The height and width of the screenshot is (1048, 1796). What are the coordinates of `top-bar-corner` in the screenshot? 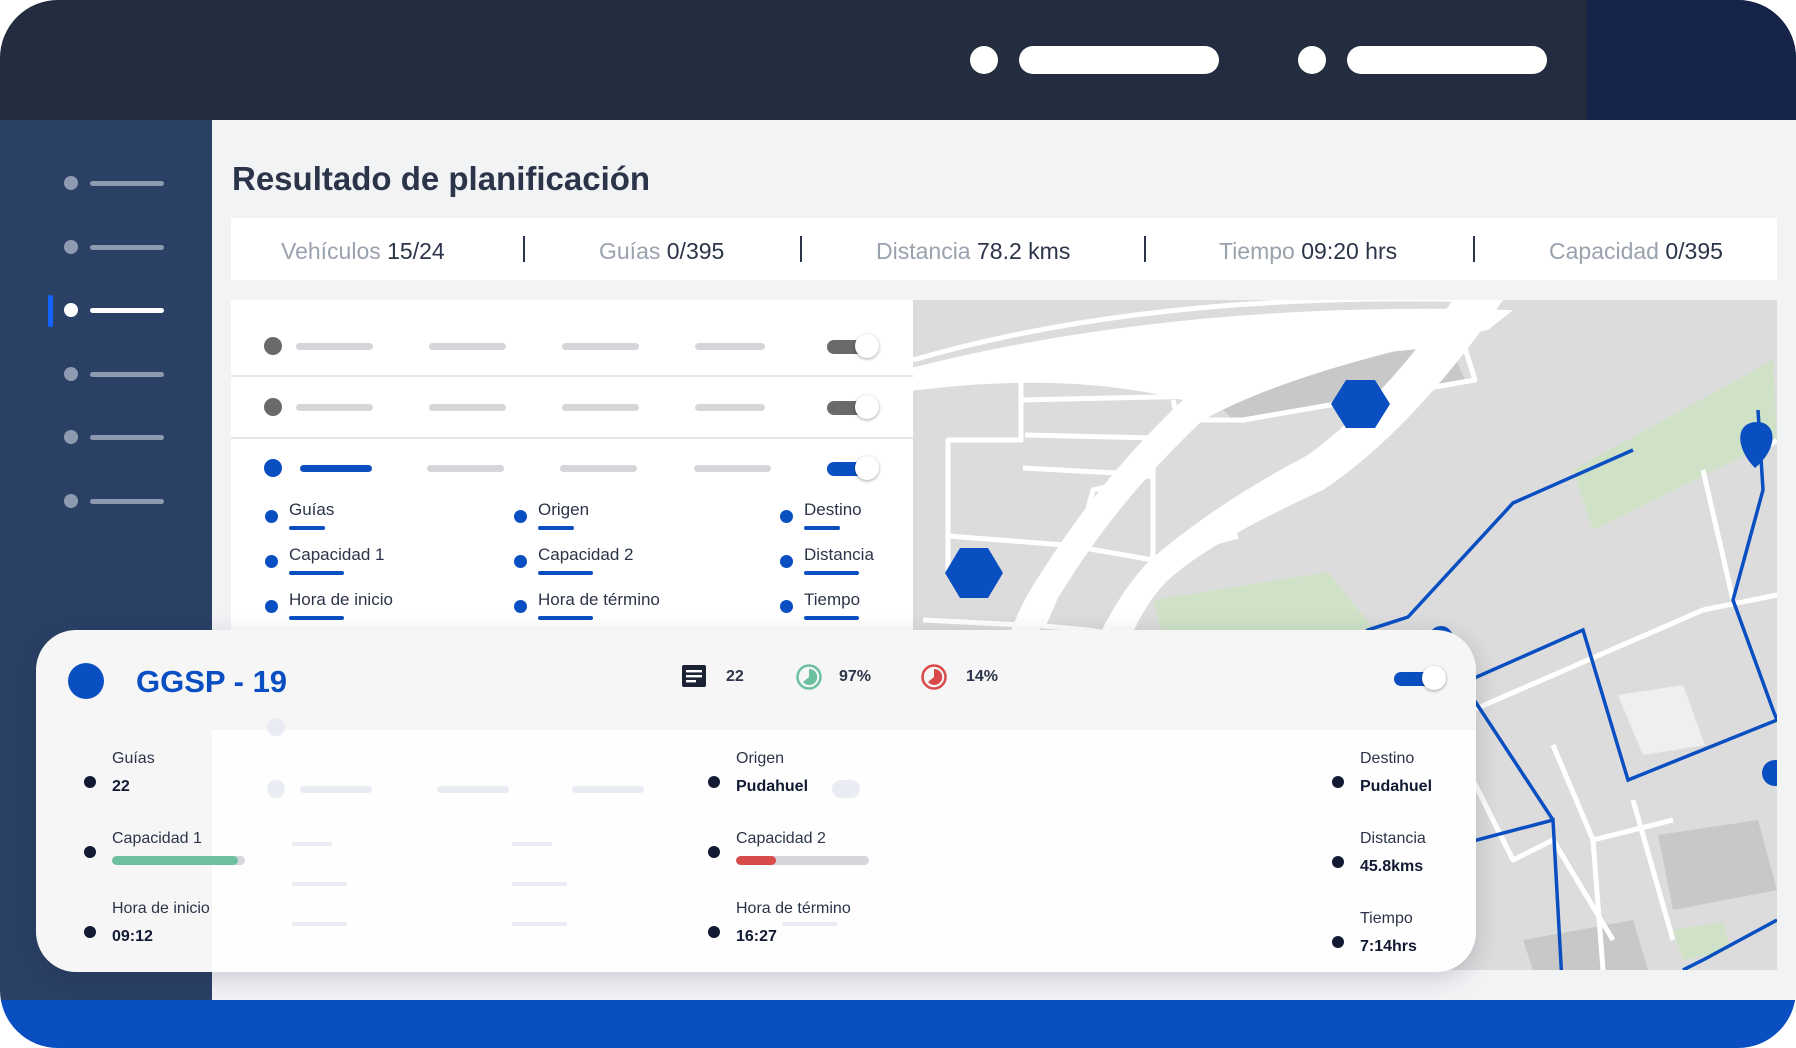 It's located at (1691, 60).